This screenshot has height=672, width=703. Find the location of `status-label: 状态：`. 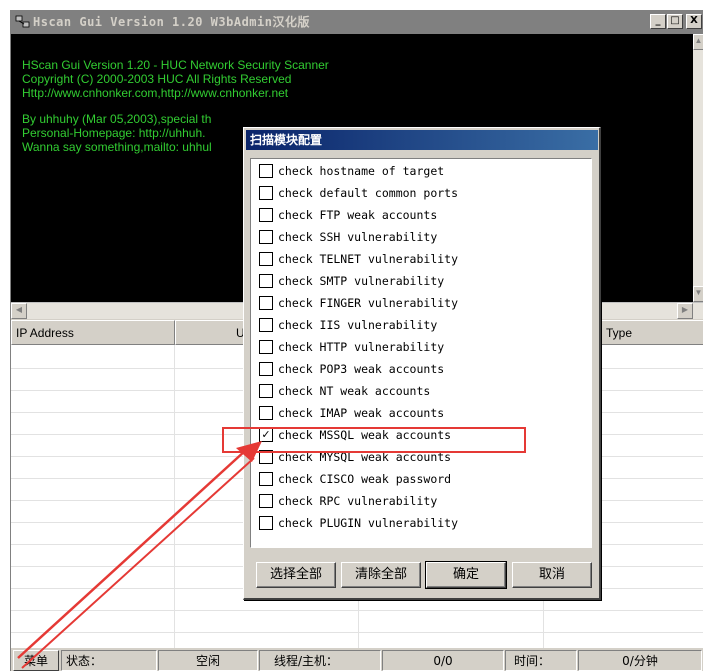

status-label: 状态： is located at coordinates (109, 660).